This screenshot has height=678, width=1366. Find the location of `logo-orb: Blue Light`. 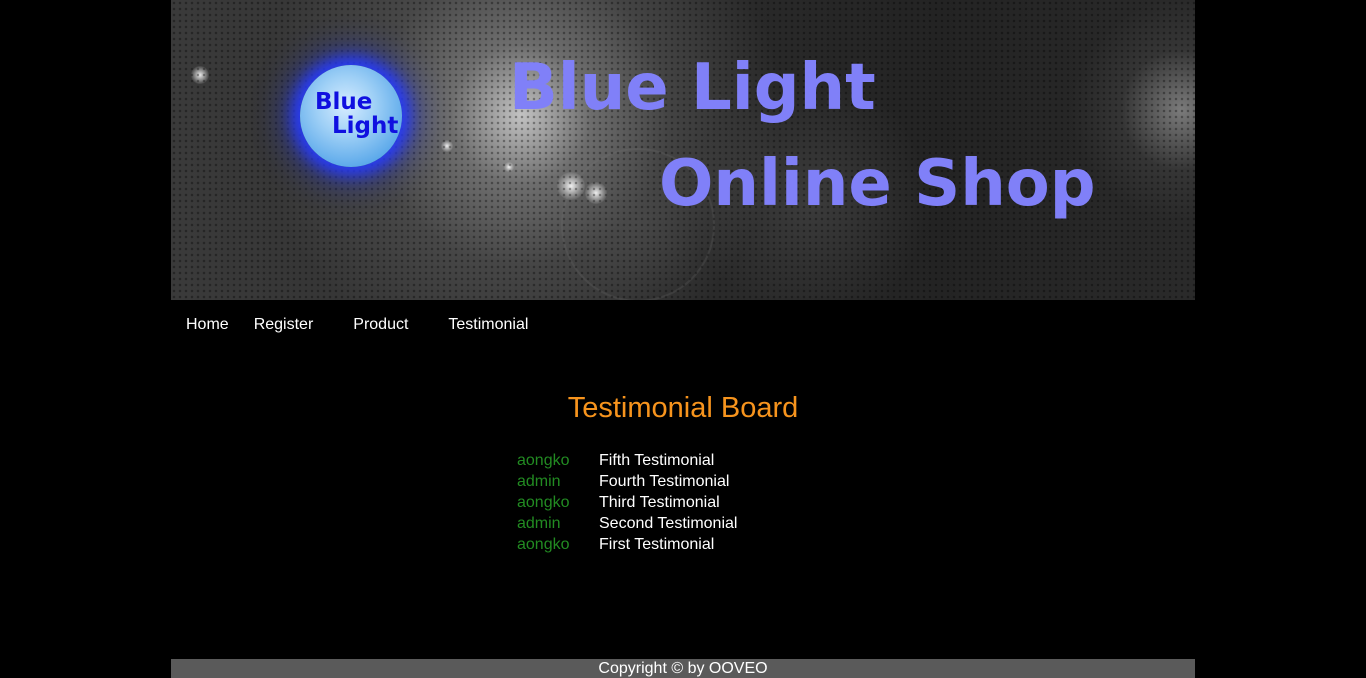

logo-orb: Blue Light is located at coordinates (351, 116).